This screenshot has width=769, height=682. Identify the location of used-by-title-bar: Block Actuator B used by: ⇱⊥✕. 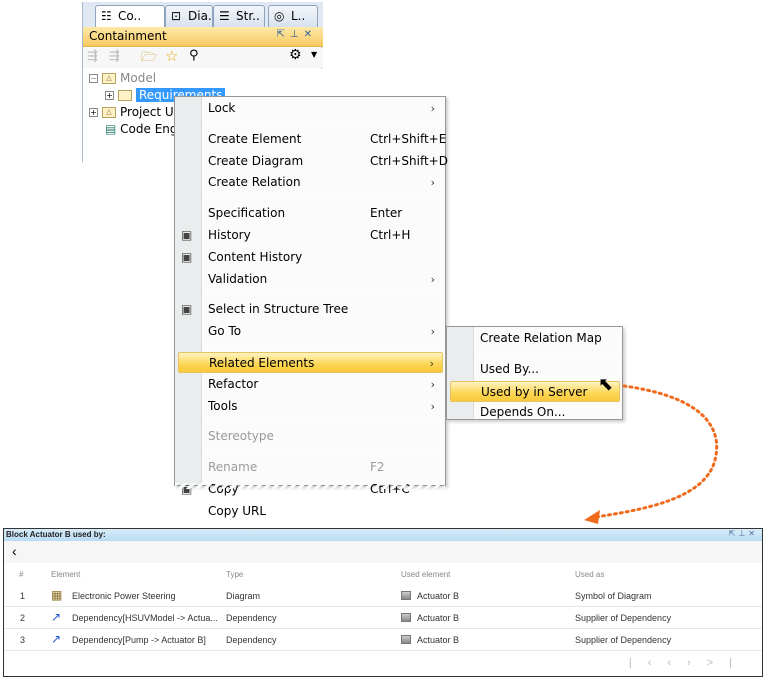
(383, 535).